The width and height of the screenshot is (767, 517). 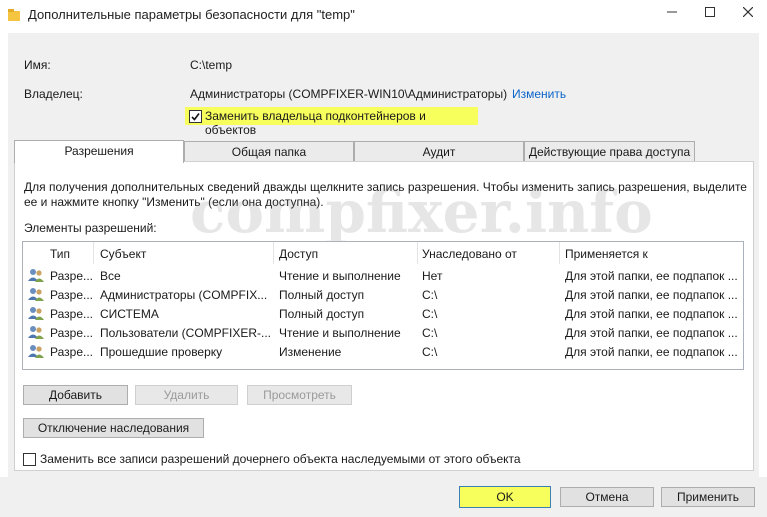 I want to click on cancel-button-label: Отмена, so click(x=607, y=497).